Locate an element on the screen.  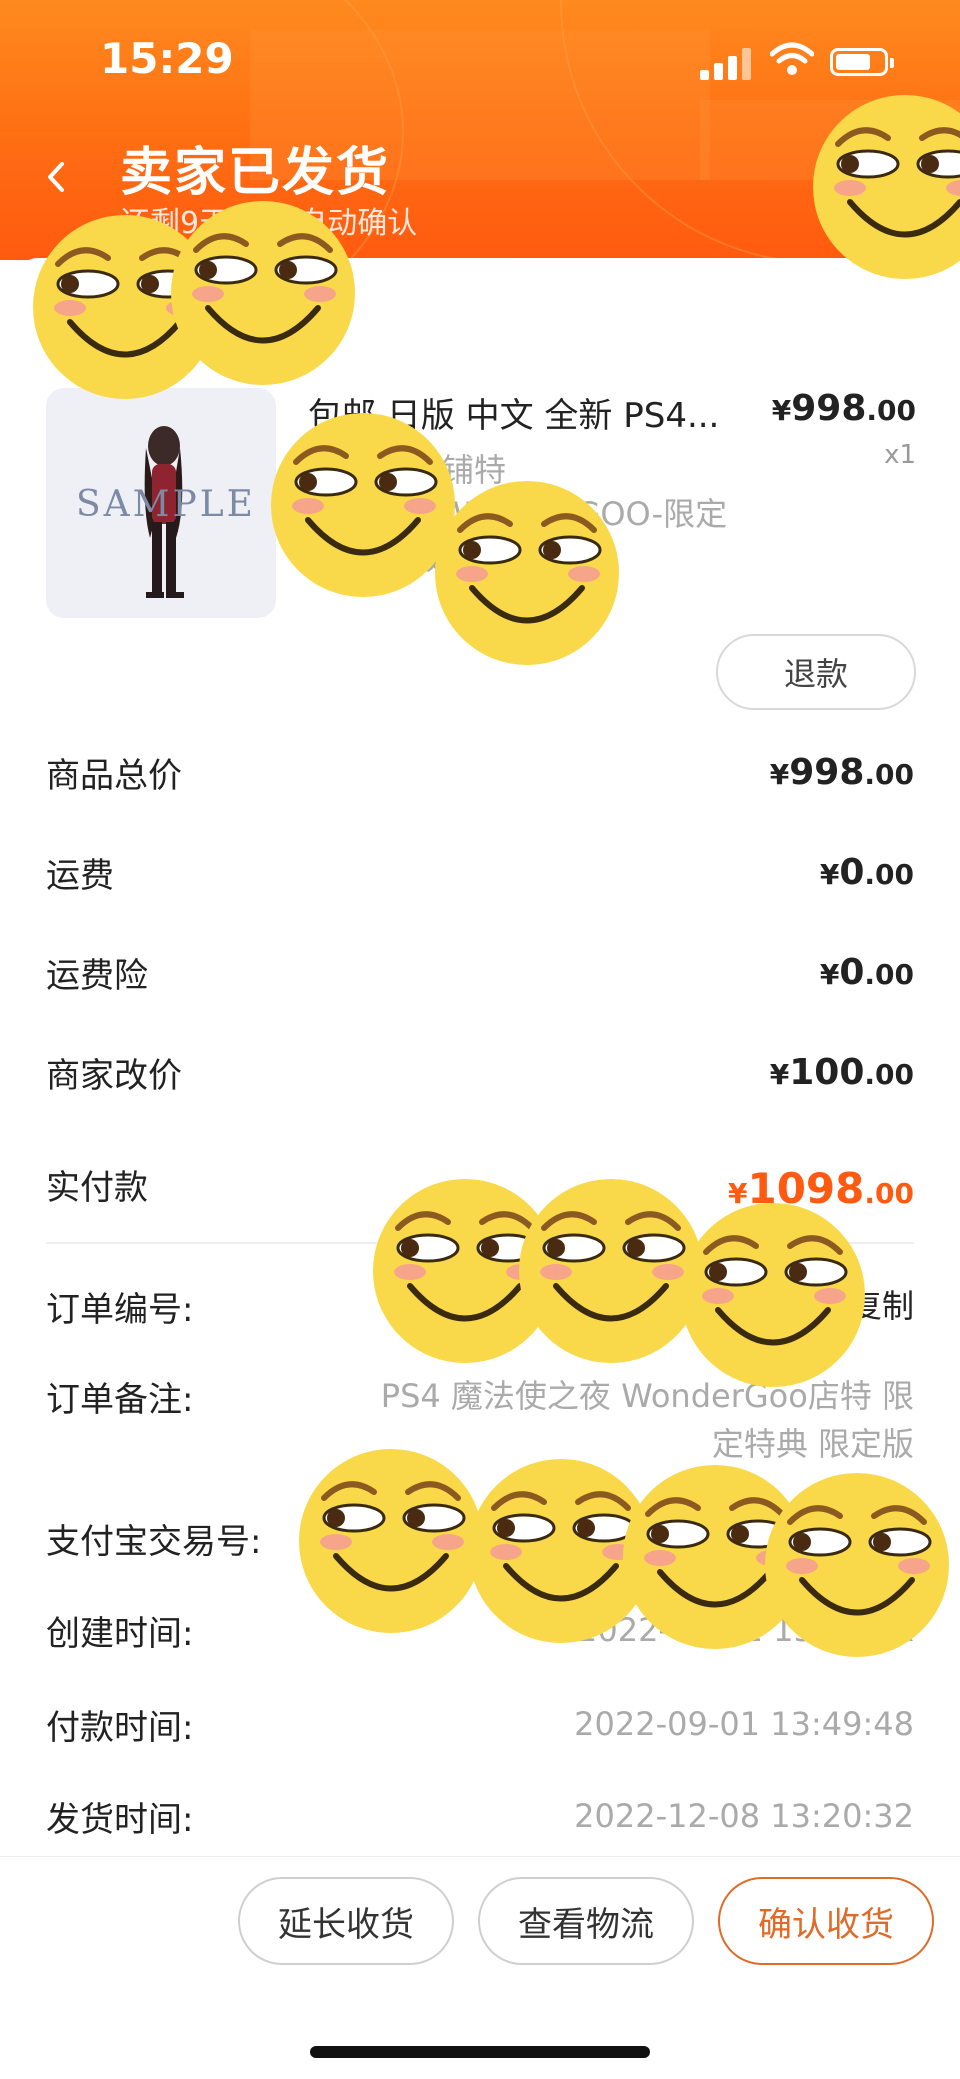
page-title: 卖家已发货 is located at coordinates (255, 173).